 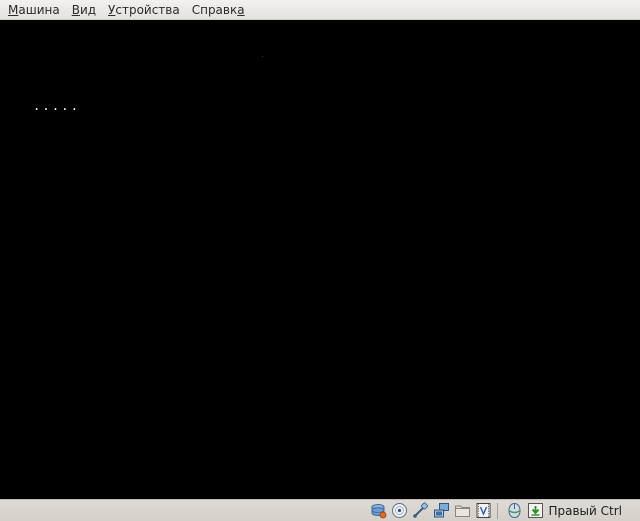 I want to click on menu-devices: Устройства, so click(x=144, y=10).